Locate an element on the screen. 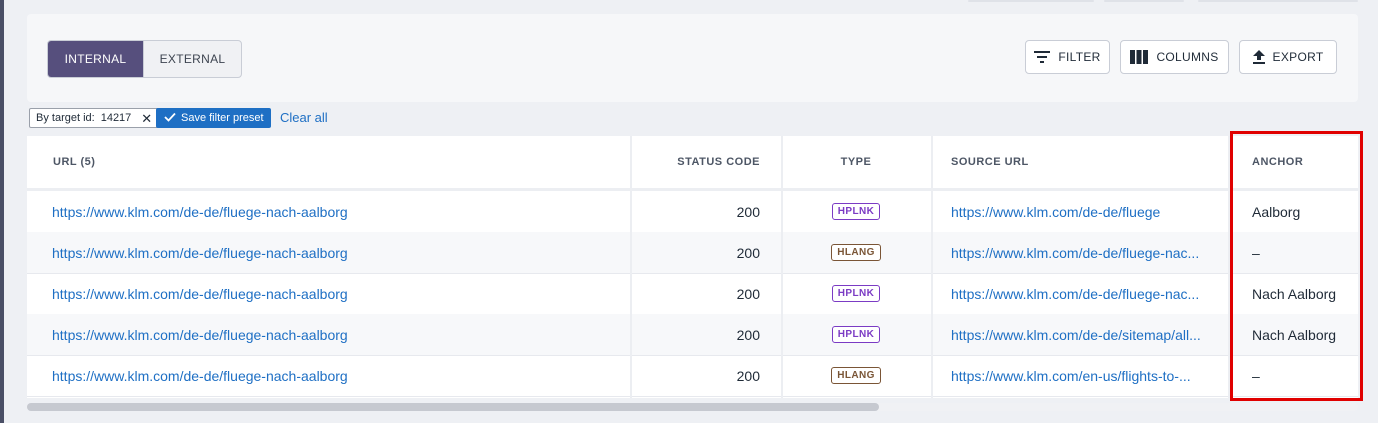 Image resolution: width=1378 pixels, height=423 pixels. column-header-anchor: ANCHOR is located at coordinates (1277, 162).